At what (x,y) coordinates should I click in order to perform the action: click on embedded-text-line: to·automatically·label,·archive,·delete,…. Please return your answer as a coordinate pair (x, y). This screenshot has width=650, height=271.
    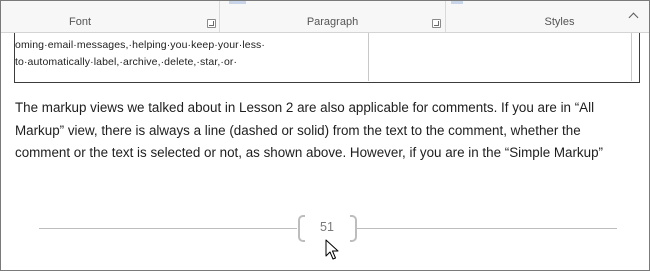
    Looking at the image, I should click on (126, 62).